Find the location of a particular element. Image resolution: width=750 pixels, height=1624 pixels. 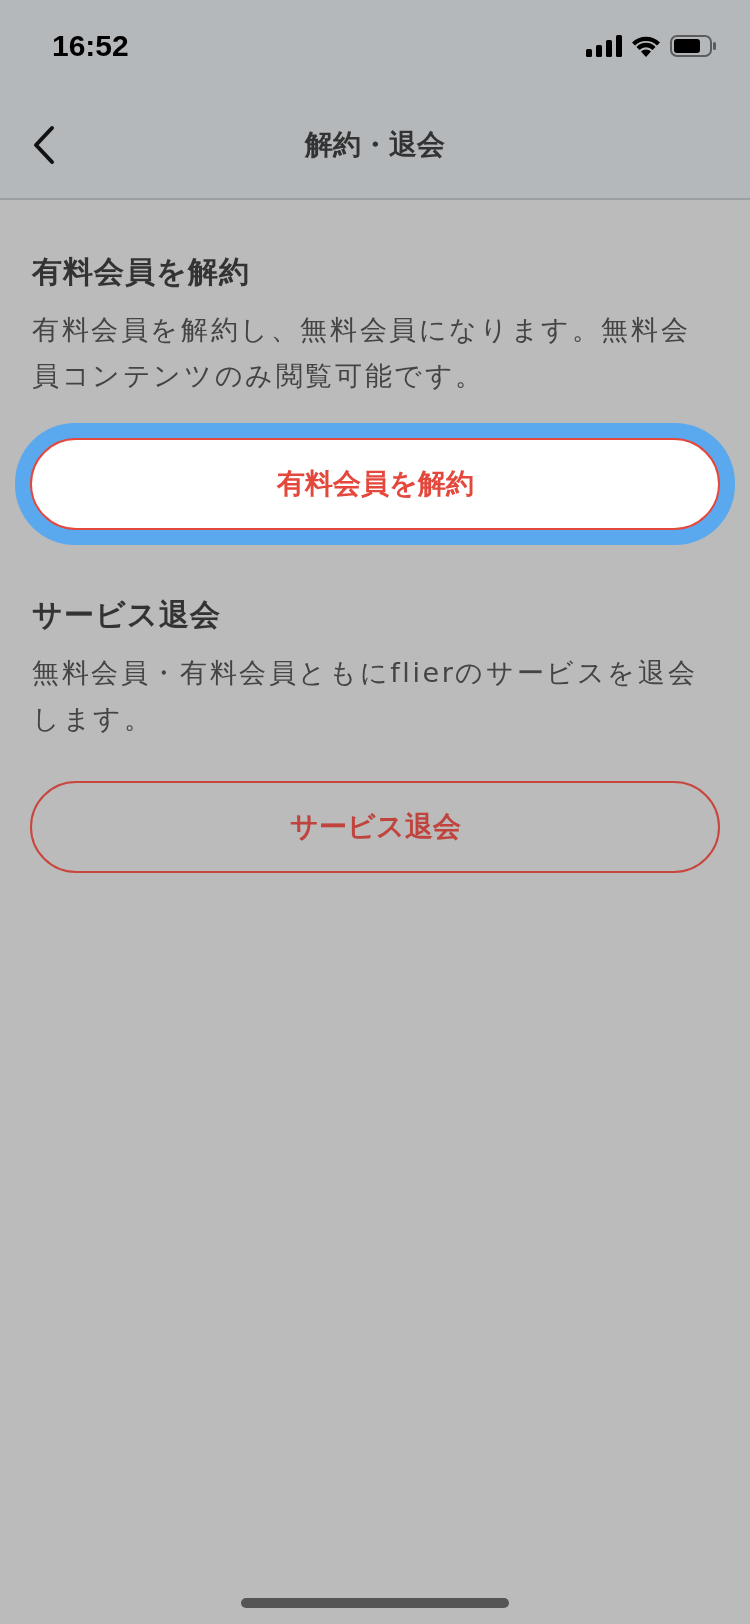

signal-icon is located at coordinates (604, 46).